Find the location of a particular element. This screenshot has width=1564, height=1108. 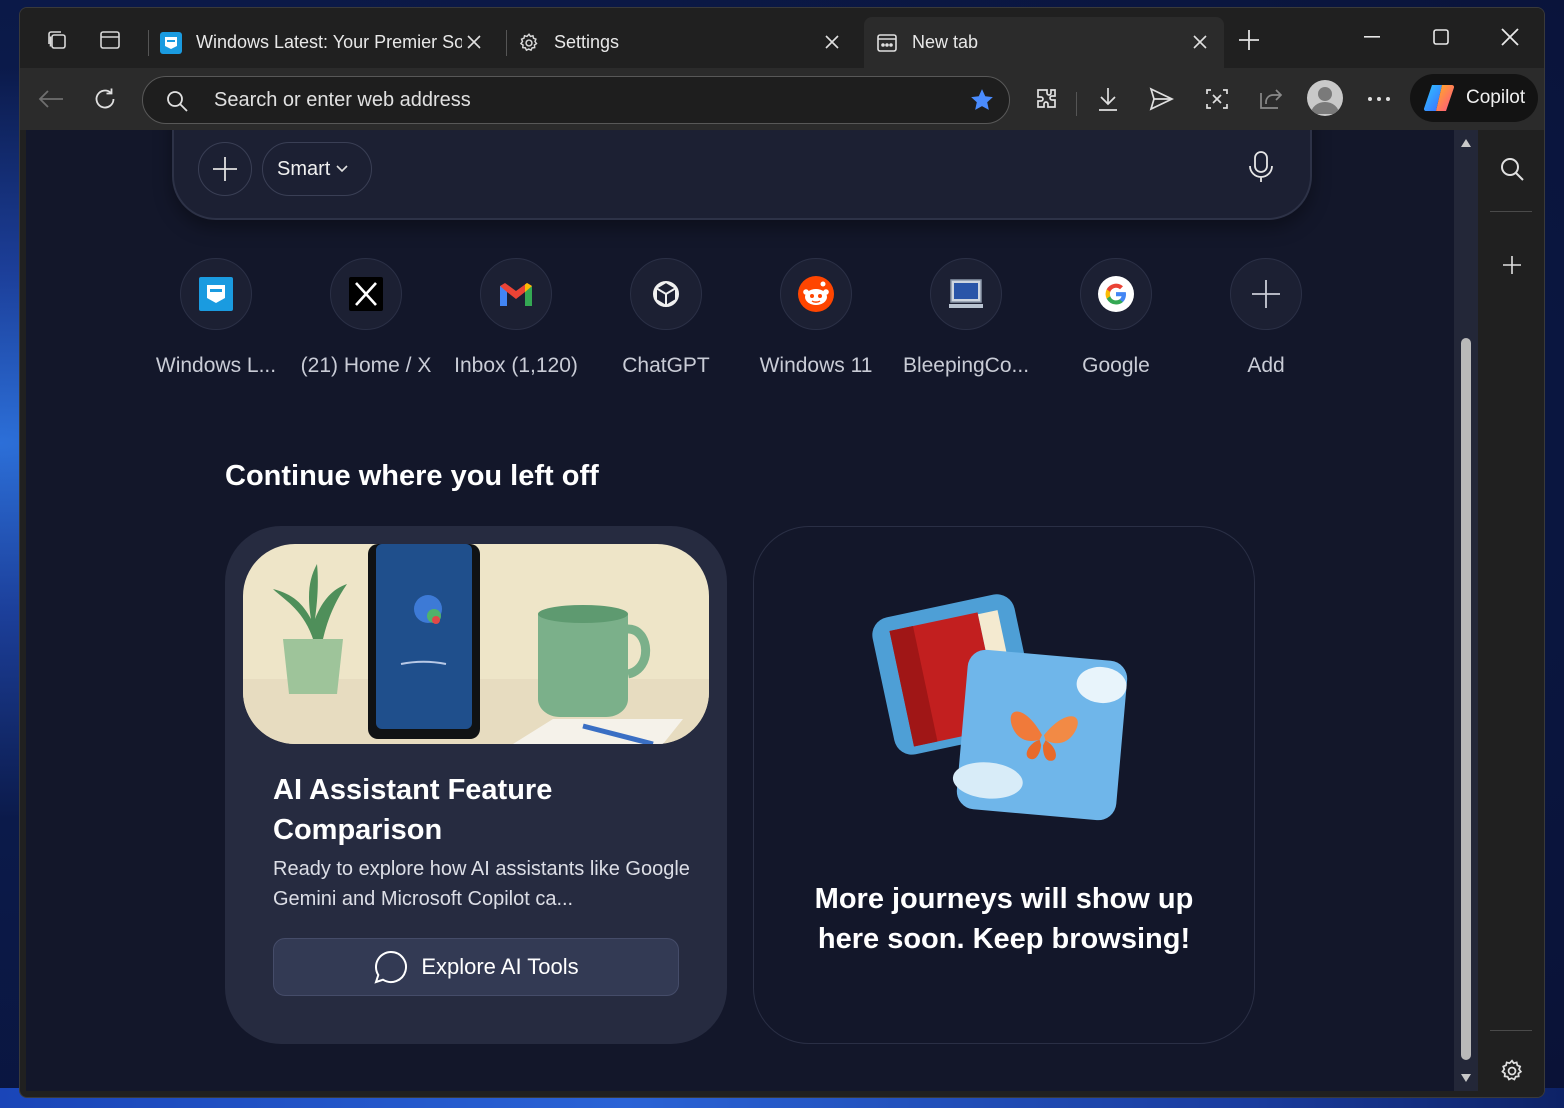

sidebar-add-icon is located at coordinates (1512, 265).